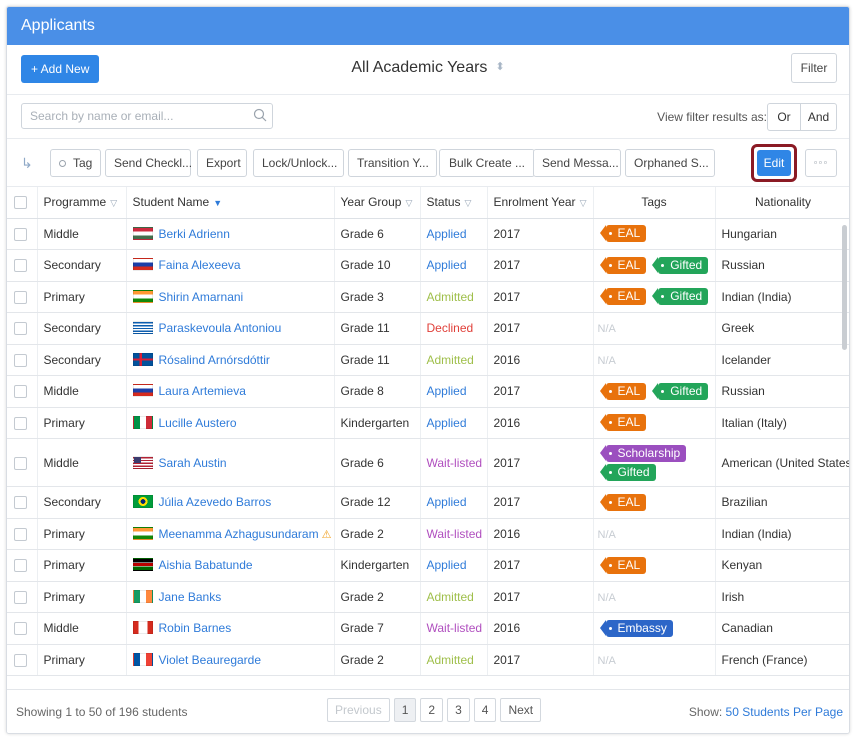 The width and height of the screenshot is (855, 739). I want to click on more-options-button: ◦◦◦, so click(821, 163).